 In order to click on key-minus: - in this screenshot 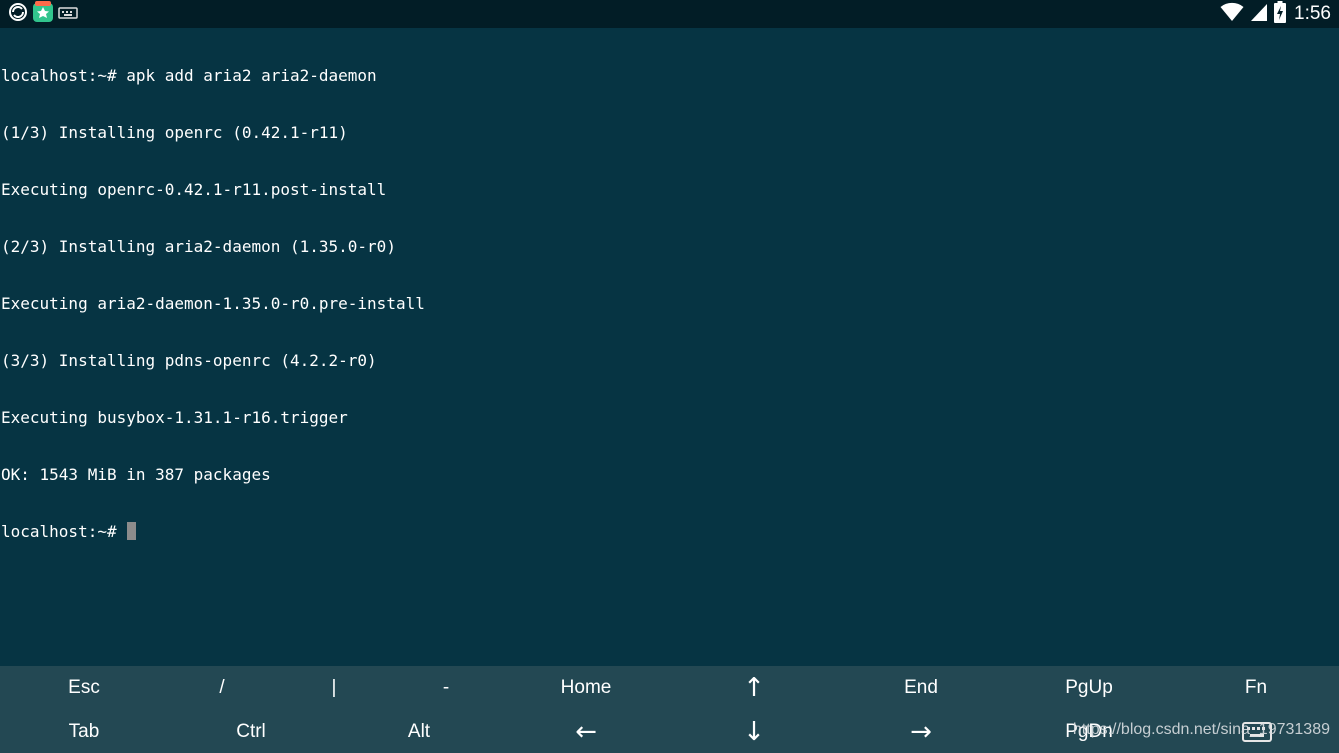, I will do `click(446, 687)`.